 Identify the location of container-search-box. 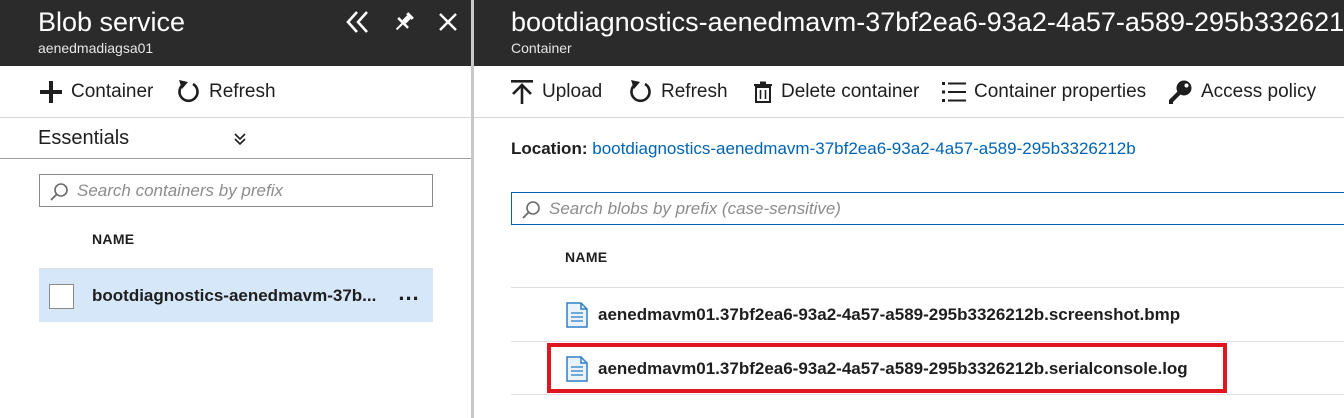
(236, 190).